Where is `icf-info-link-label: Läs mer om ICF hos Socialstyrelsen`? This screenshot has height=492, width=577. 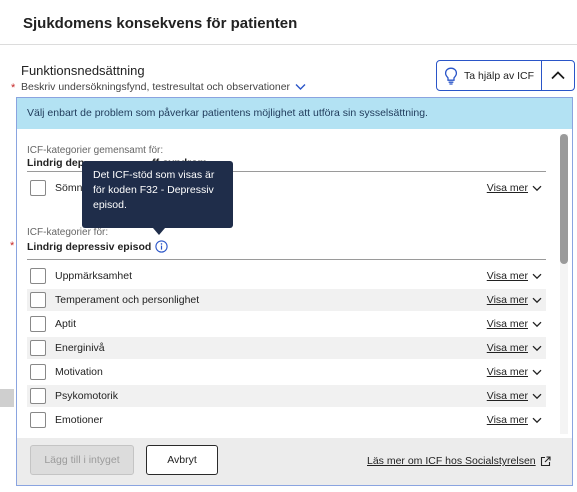 icf-info-link-label: Läs mer om ICF hos Socialstyrelsen is located at coordinates (451, 461).